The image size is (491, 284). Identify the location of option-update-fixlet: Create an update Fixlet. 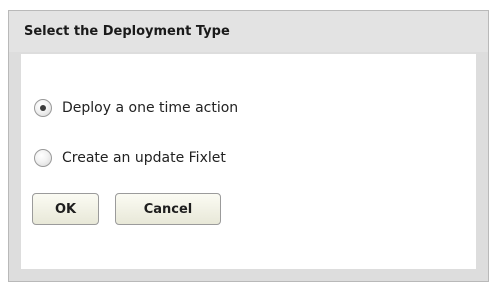
(130, 158).